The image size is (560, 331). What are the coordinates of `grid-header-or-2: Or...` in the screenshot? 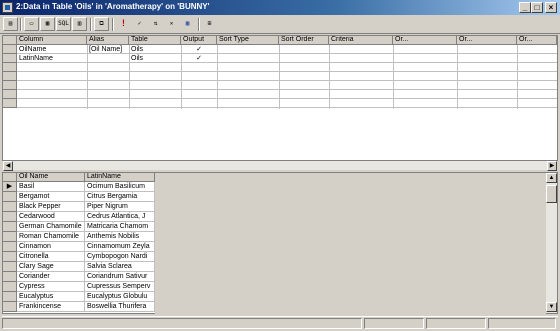 It's located at (487, 40).